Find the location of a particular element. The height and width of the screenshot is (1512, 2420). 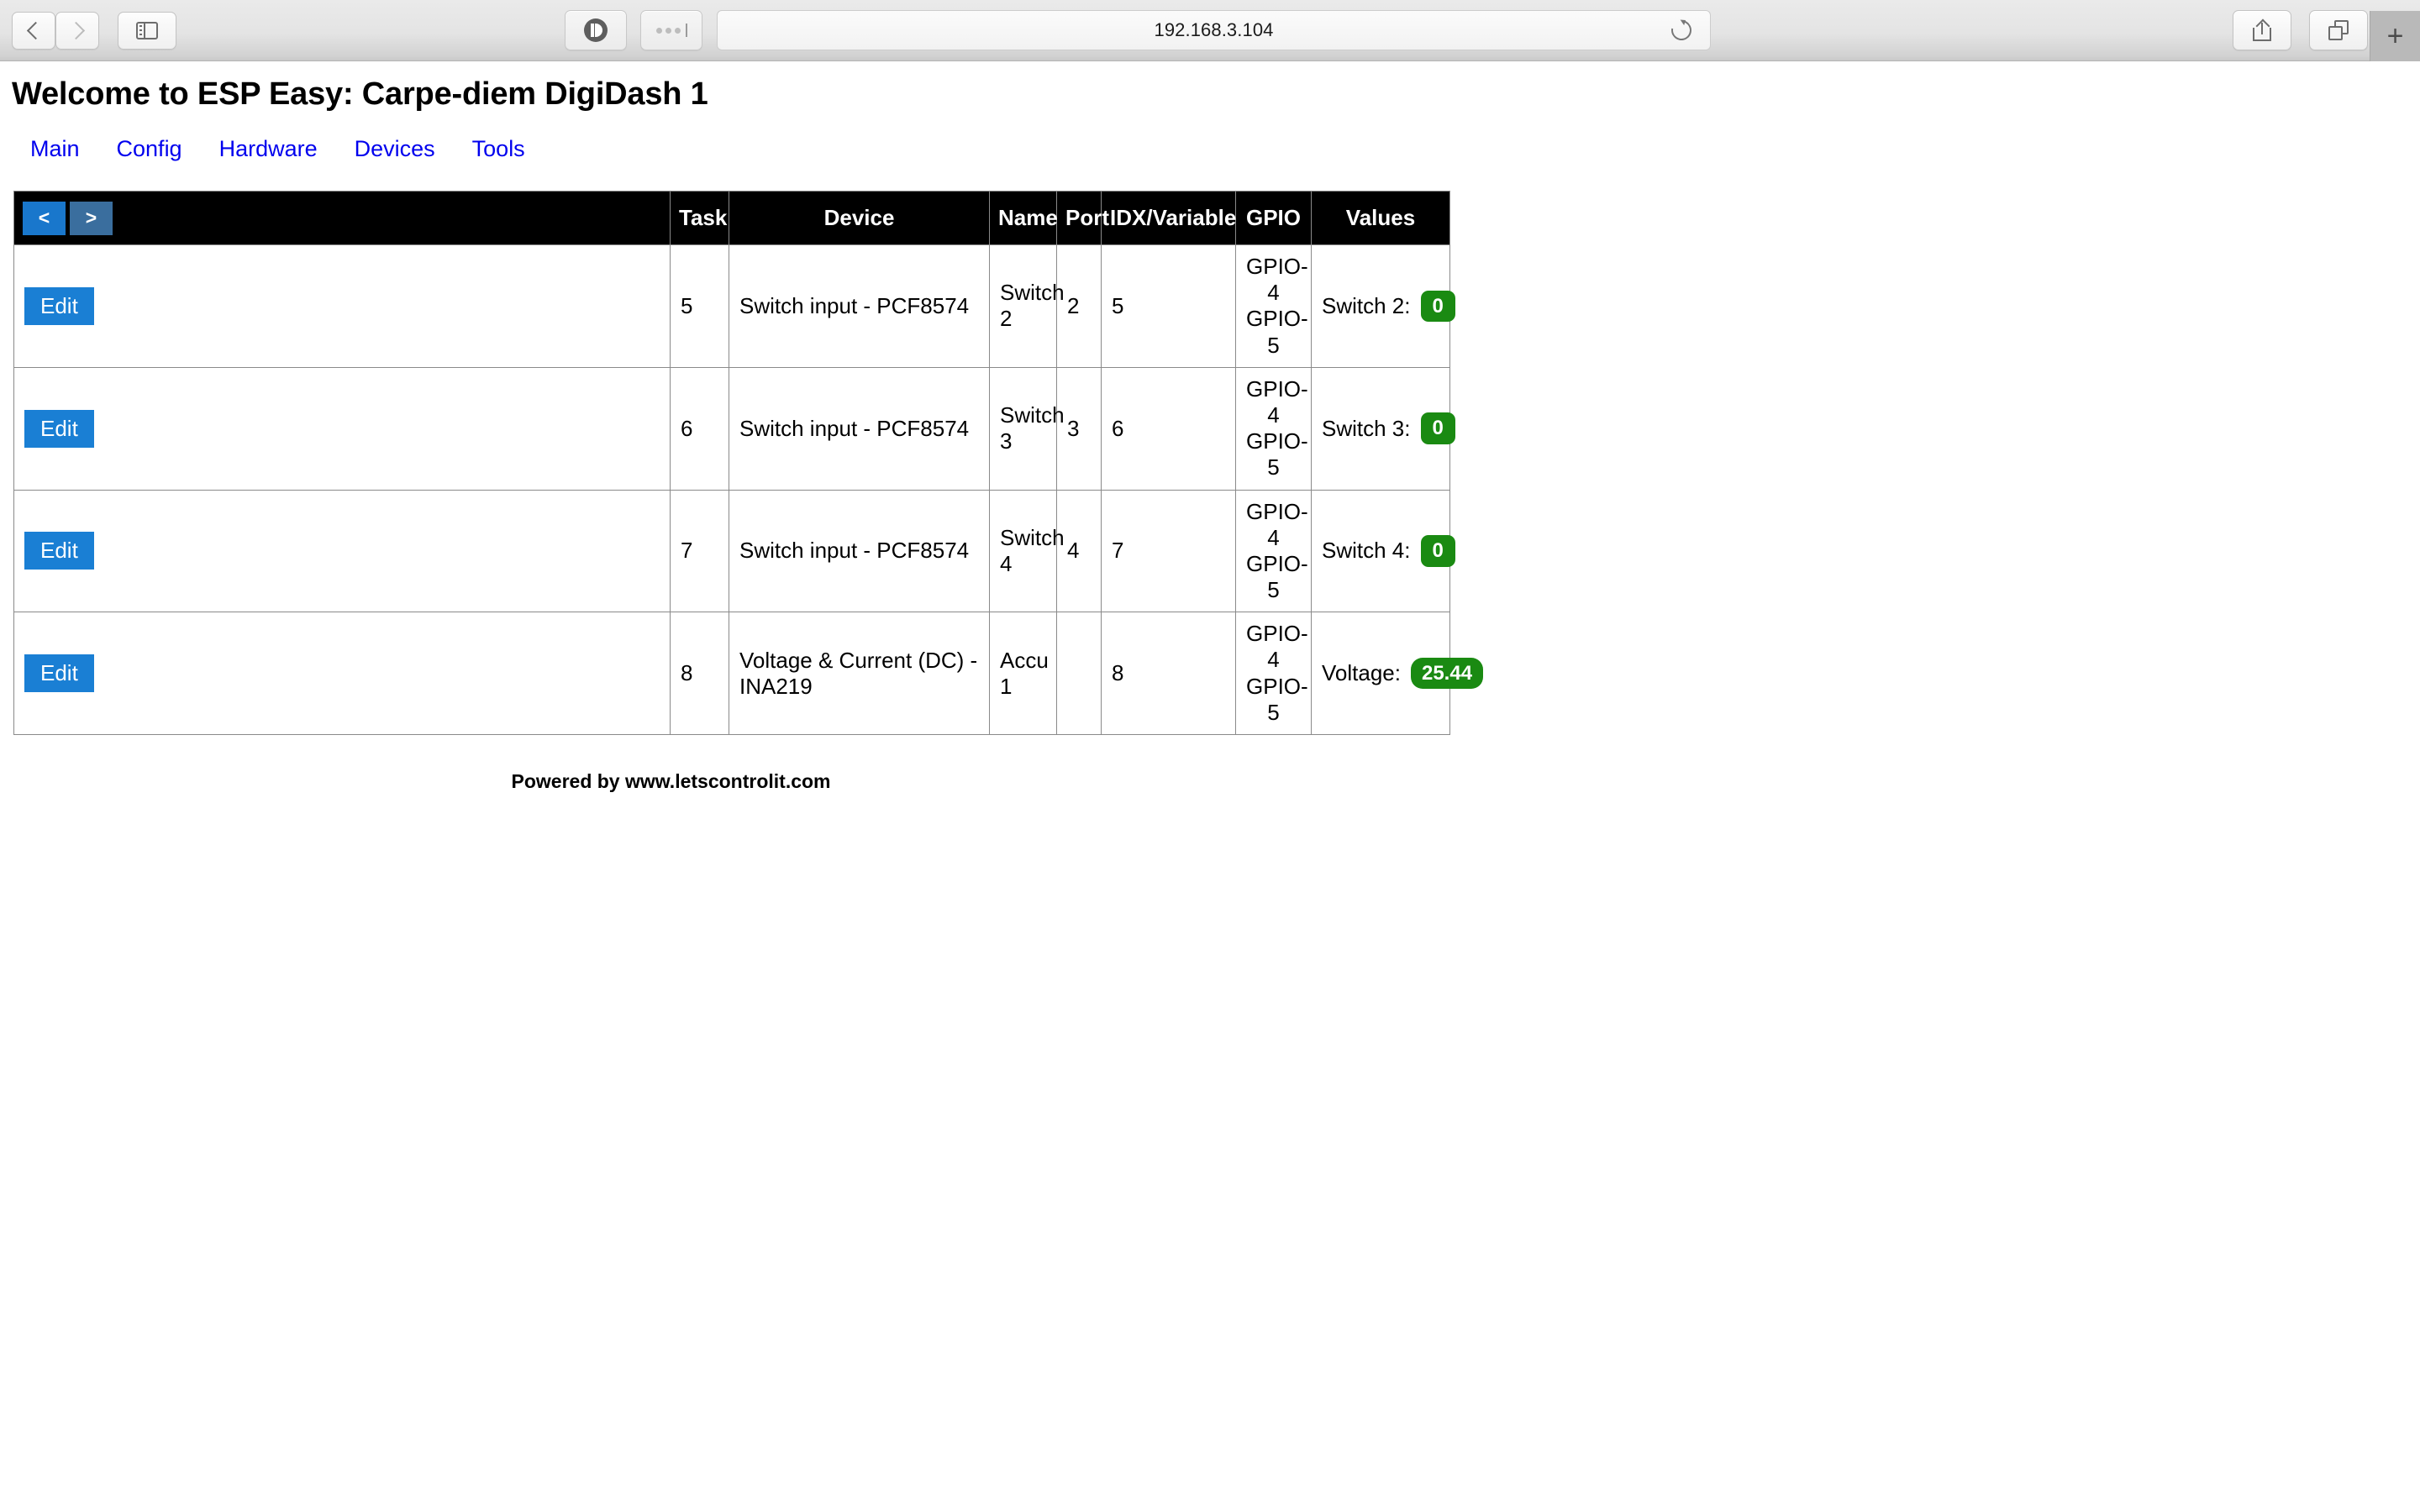

password-manager-icon is located at coordinates (671, 30).